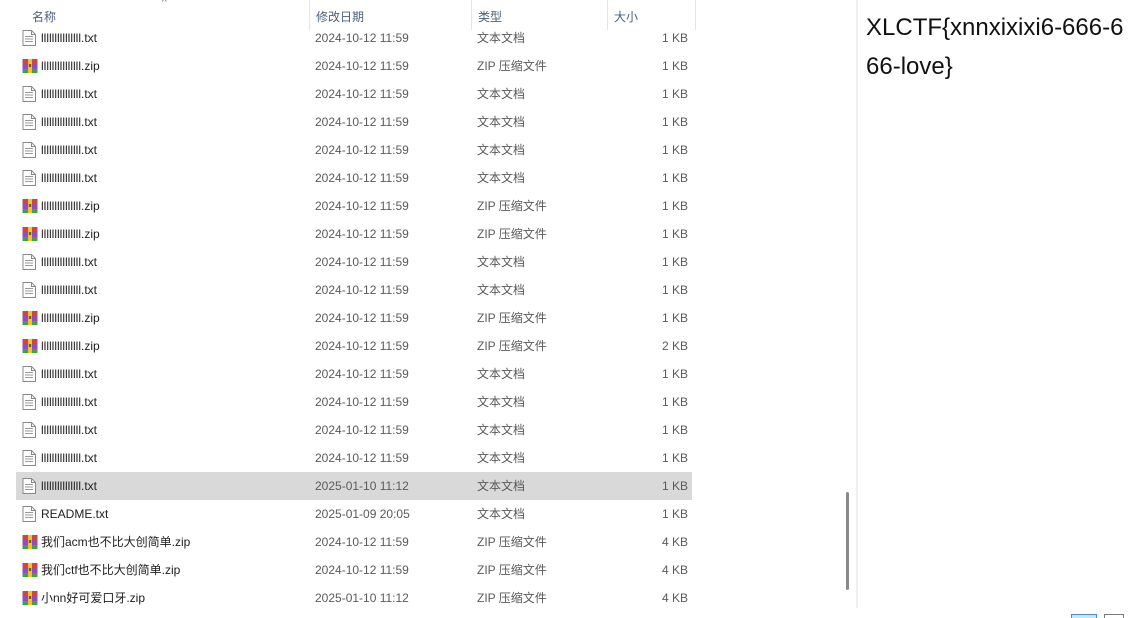 The height and width of the screenshot is (618, 1132). Describe the element at coordinates (1084, 616) in the screenshot. I see `details-view-button` at that location.